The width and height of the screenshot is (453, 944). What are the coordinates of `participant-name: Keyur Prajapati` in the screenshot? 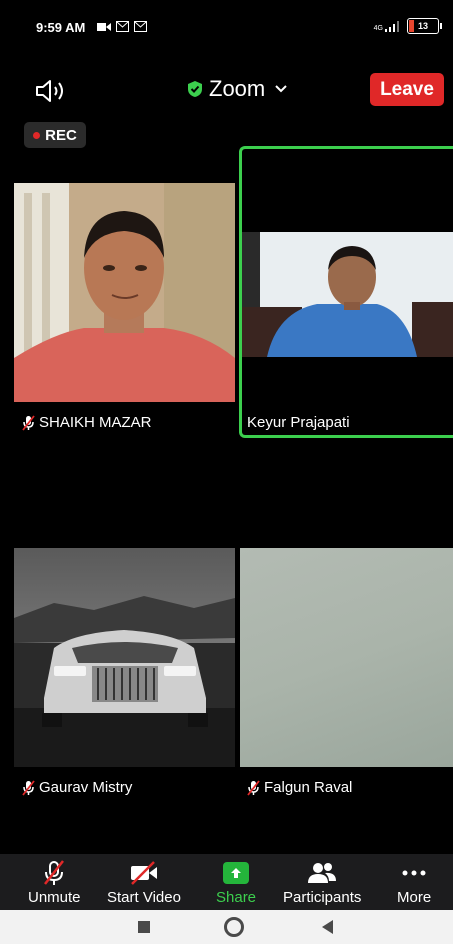 It's located at (298, 422).